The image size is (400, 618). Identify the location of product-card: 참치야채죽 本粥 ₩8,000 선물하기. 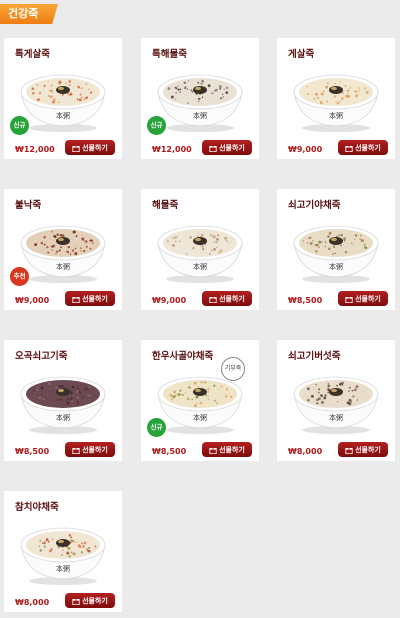
(63, 551).